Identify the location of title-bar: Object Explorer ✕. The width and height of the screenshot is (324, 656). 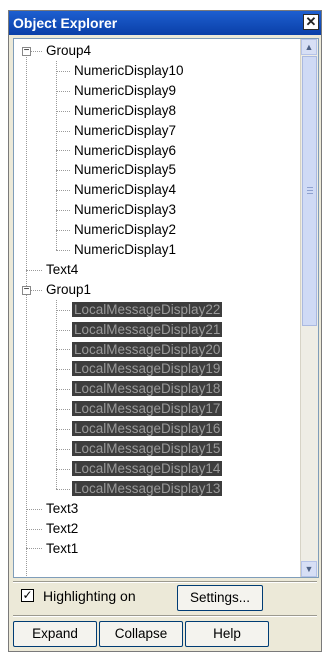
(165, 23).